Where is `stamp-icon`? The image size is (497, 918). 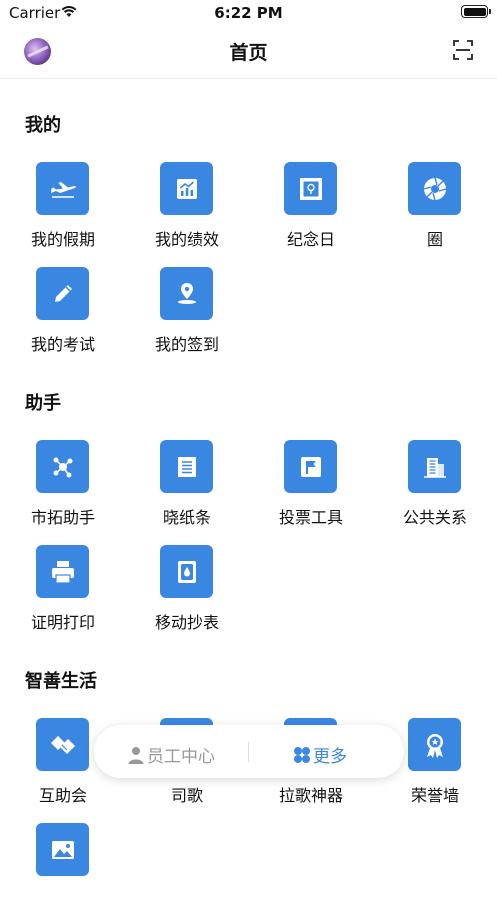
stamp-icon is located at coordinates (310, 188).